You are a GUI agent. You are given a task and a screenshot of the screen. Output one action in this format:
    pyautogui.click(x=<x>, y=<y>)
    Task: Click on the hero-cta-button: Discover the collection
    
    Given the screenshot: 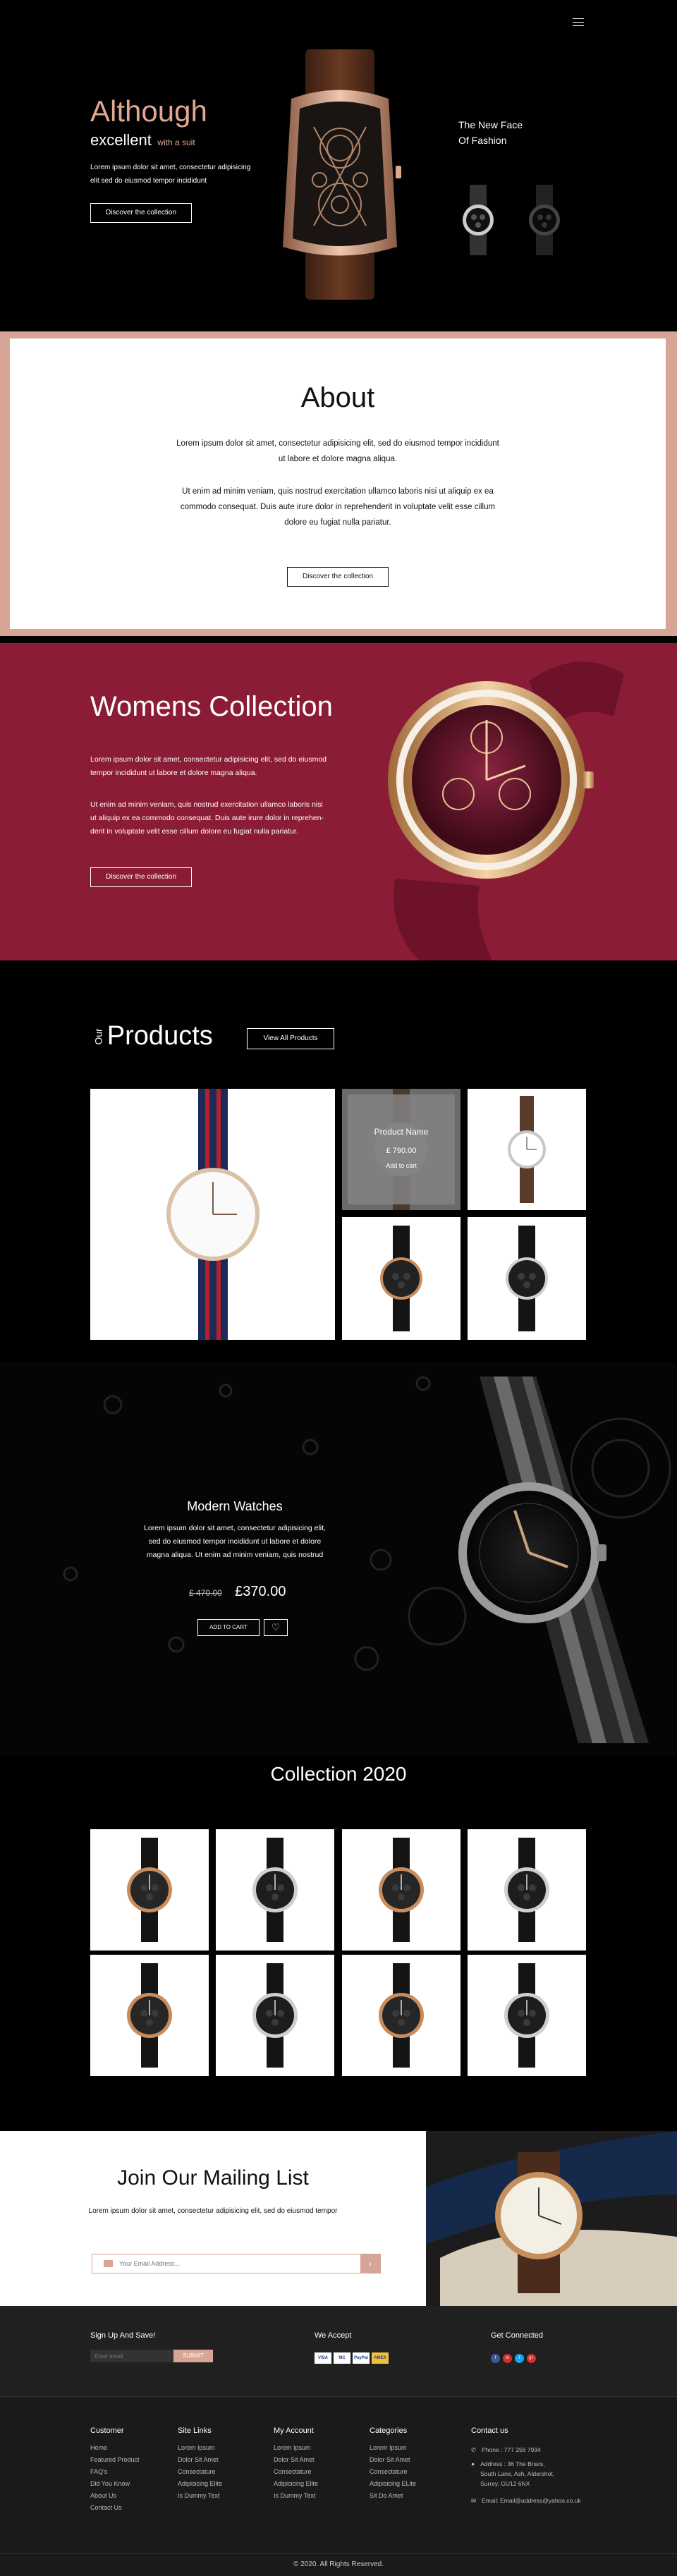 What is the action you would take?
    pyautogui.click(x=141, y=213)
    